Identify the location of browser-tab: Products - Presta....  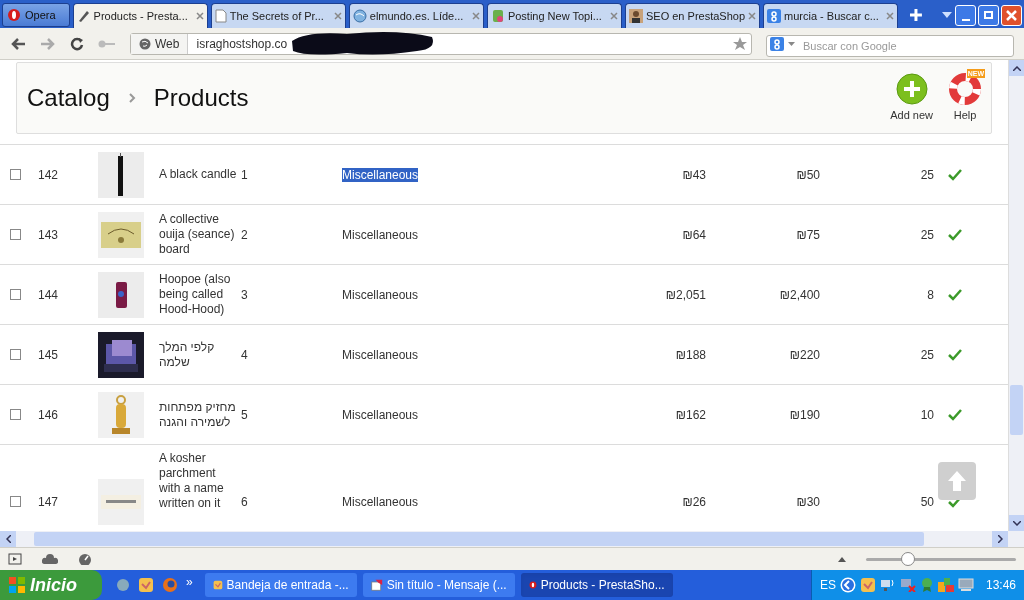
(140, 15).